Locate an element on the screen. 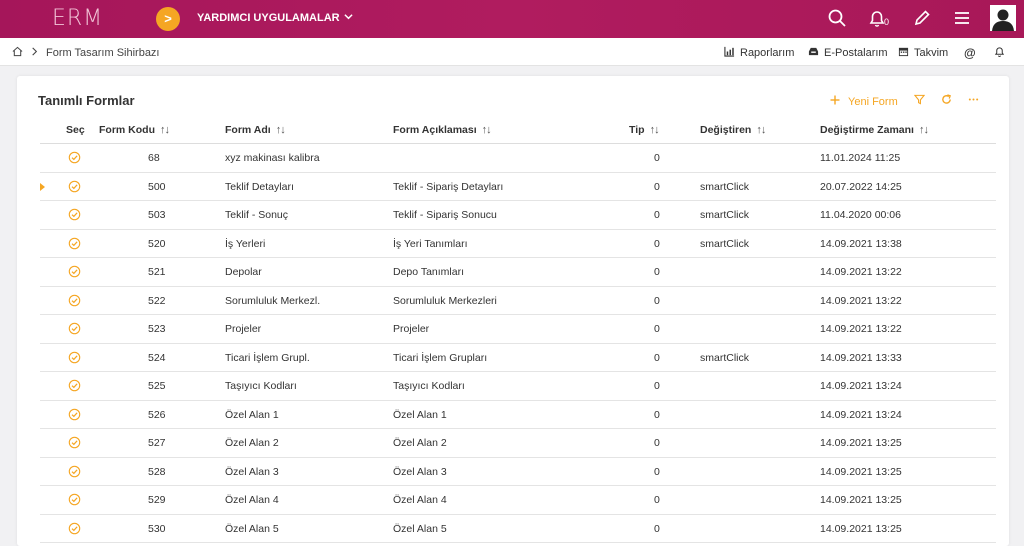  top-bar: ERM > YARDIMCI UYGULAMALAR 0 is located at coordinates (512, 19).